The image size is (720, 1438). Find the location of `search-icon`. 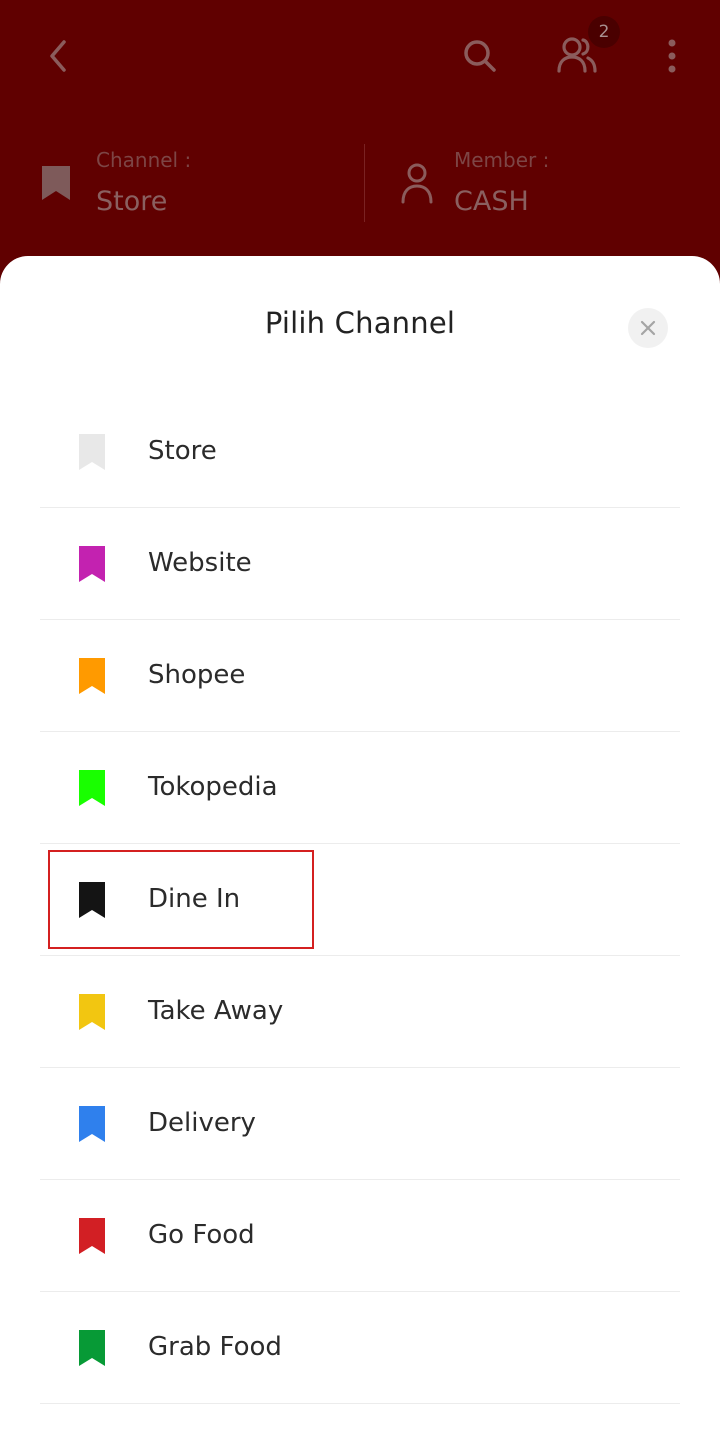

search-icon is located at coordinates (480, 56).